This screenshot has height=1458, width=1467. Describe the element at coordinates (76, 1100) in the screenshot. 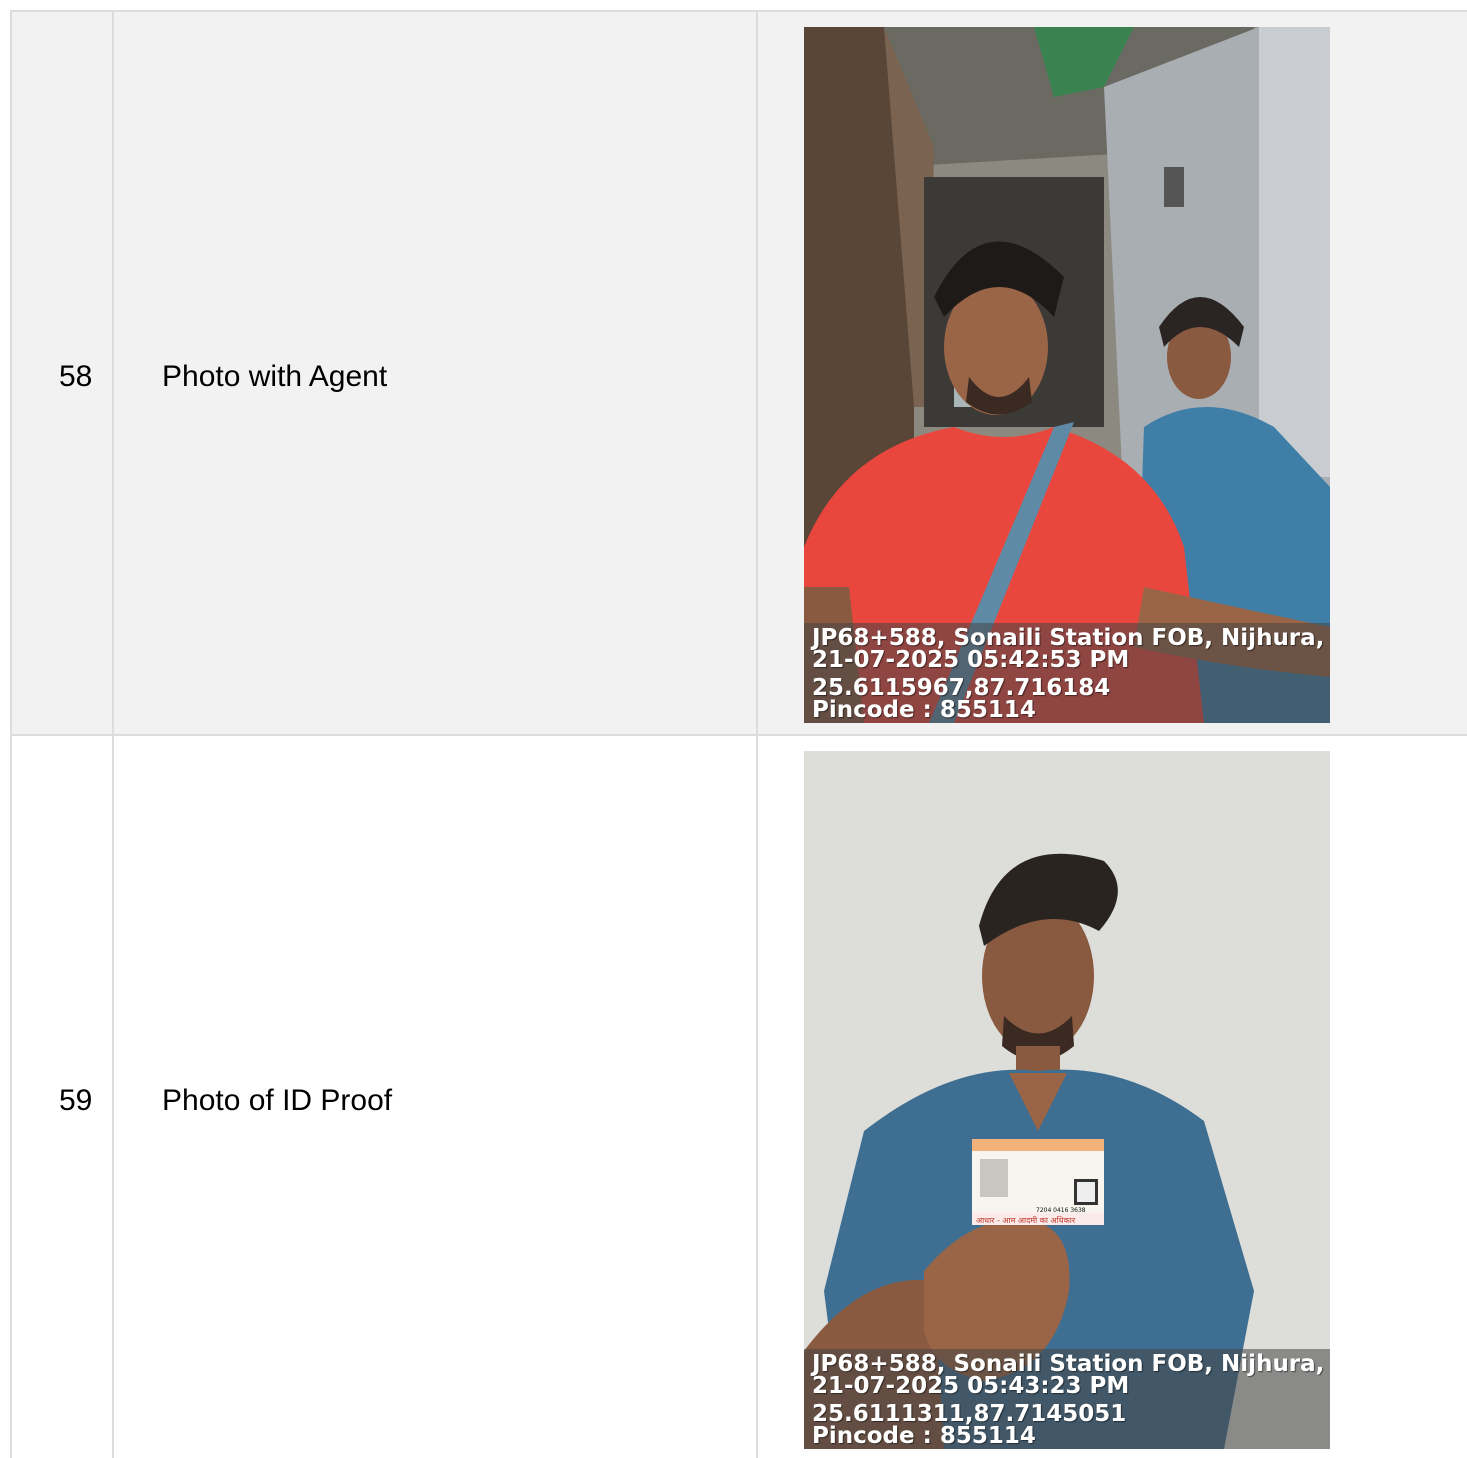

I see `serial-number: 59` at that location.